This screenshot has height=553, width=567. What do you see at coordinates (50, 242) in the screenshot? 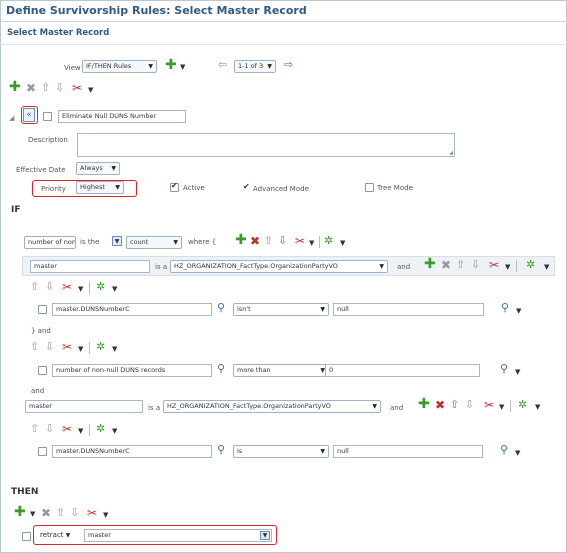
I see `aggregate-field-input: number of non-` at bounding box center [50, 242].